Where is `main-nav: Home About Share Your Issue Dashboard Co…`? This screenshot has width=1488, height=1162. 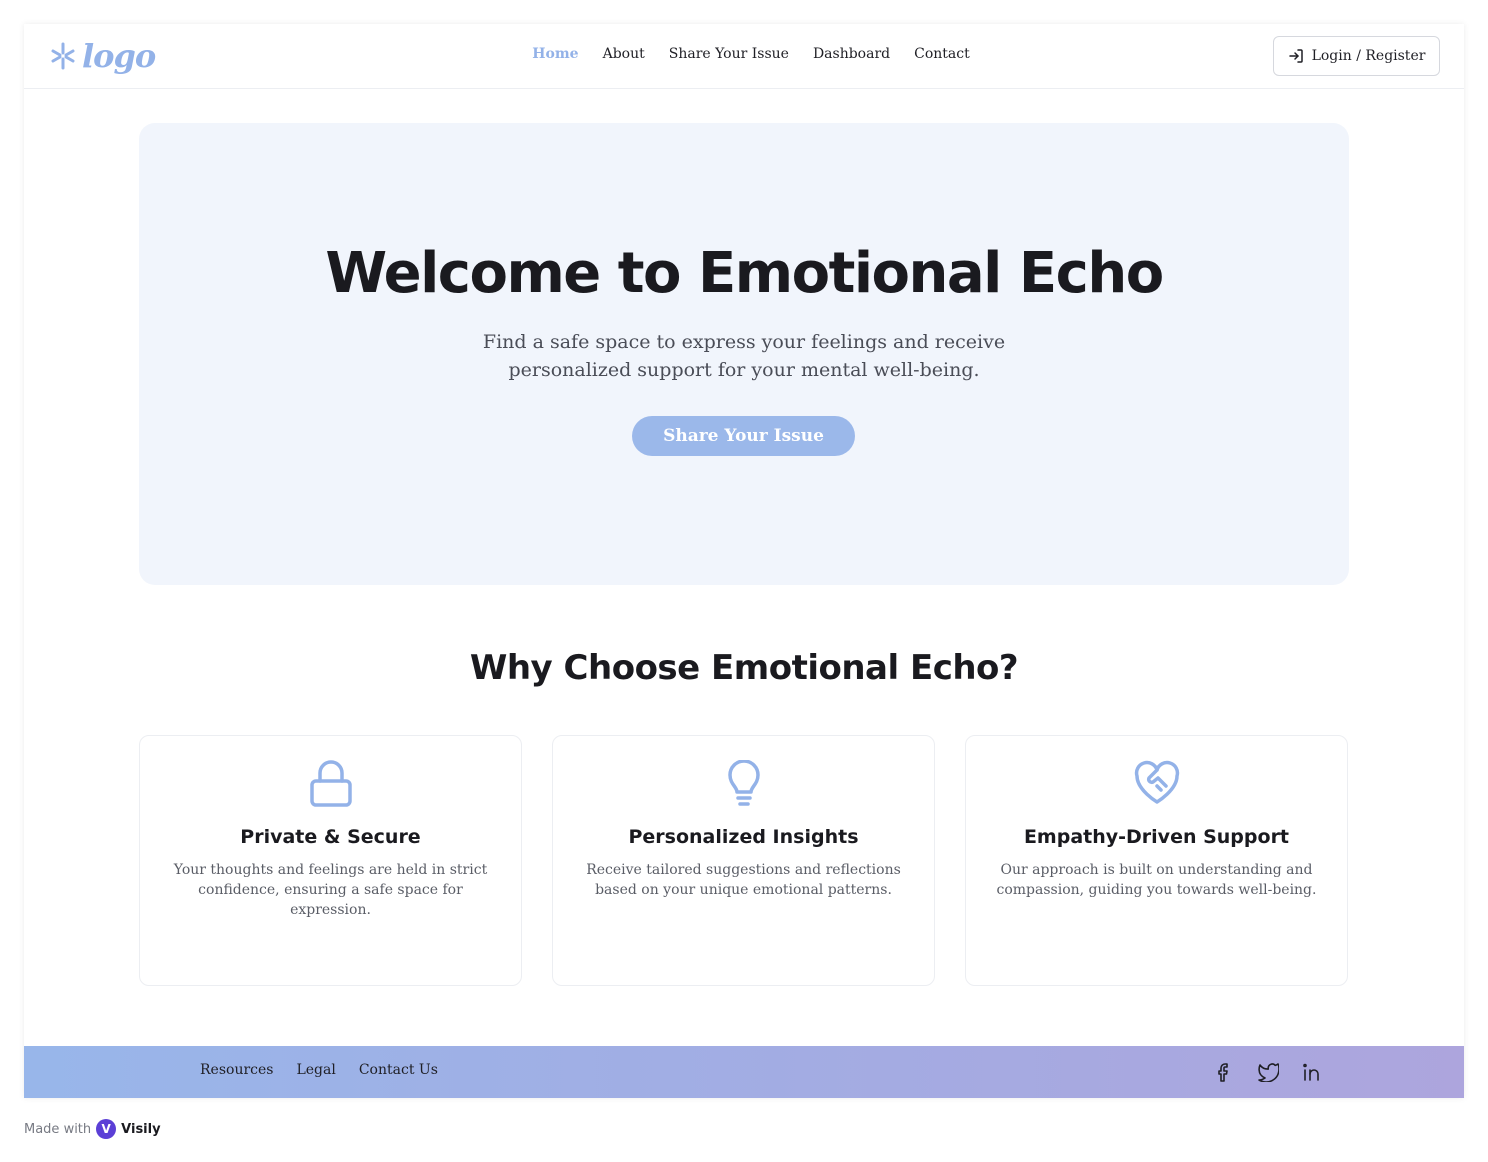
main-nav: Home About Share Your Issue Dashboard Co… is located at coordinates (744, 54).